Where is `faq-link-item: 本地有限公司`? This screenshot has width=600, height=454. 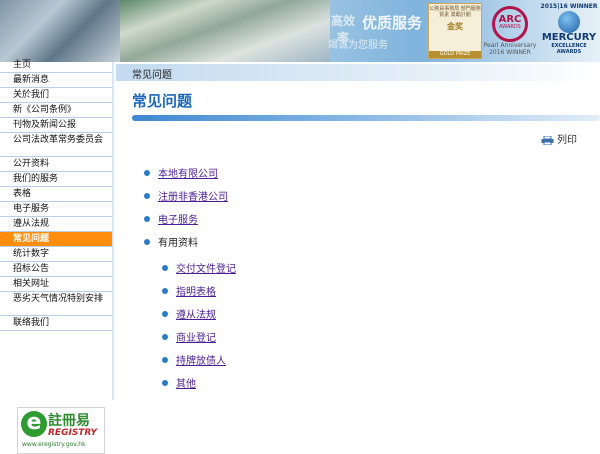 faq-link-item: 本地有限公司 is located at coordinates (181, 172).